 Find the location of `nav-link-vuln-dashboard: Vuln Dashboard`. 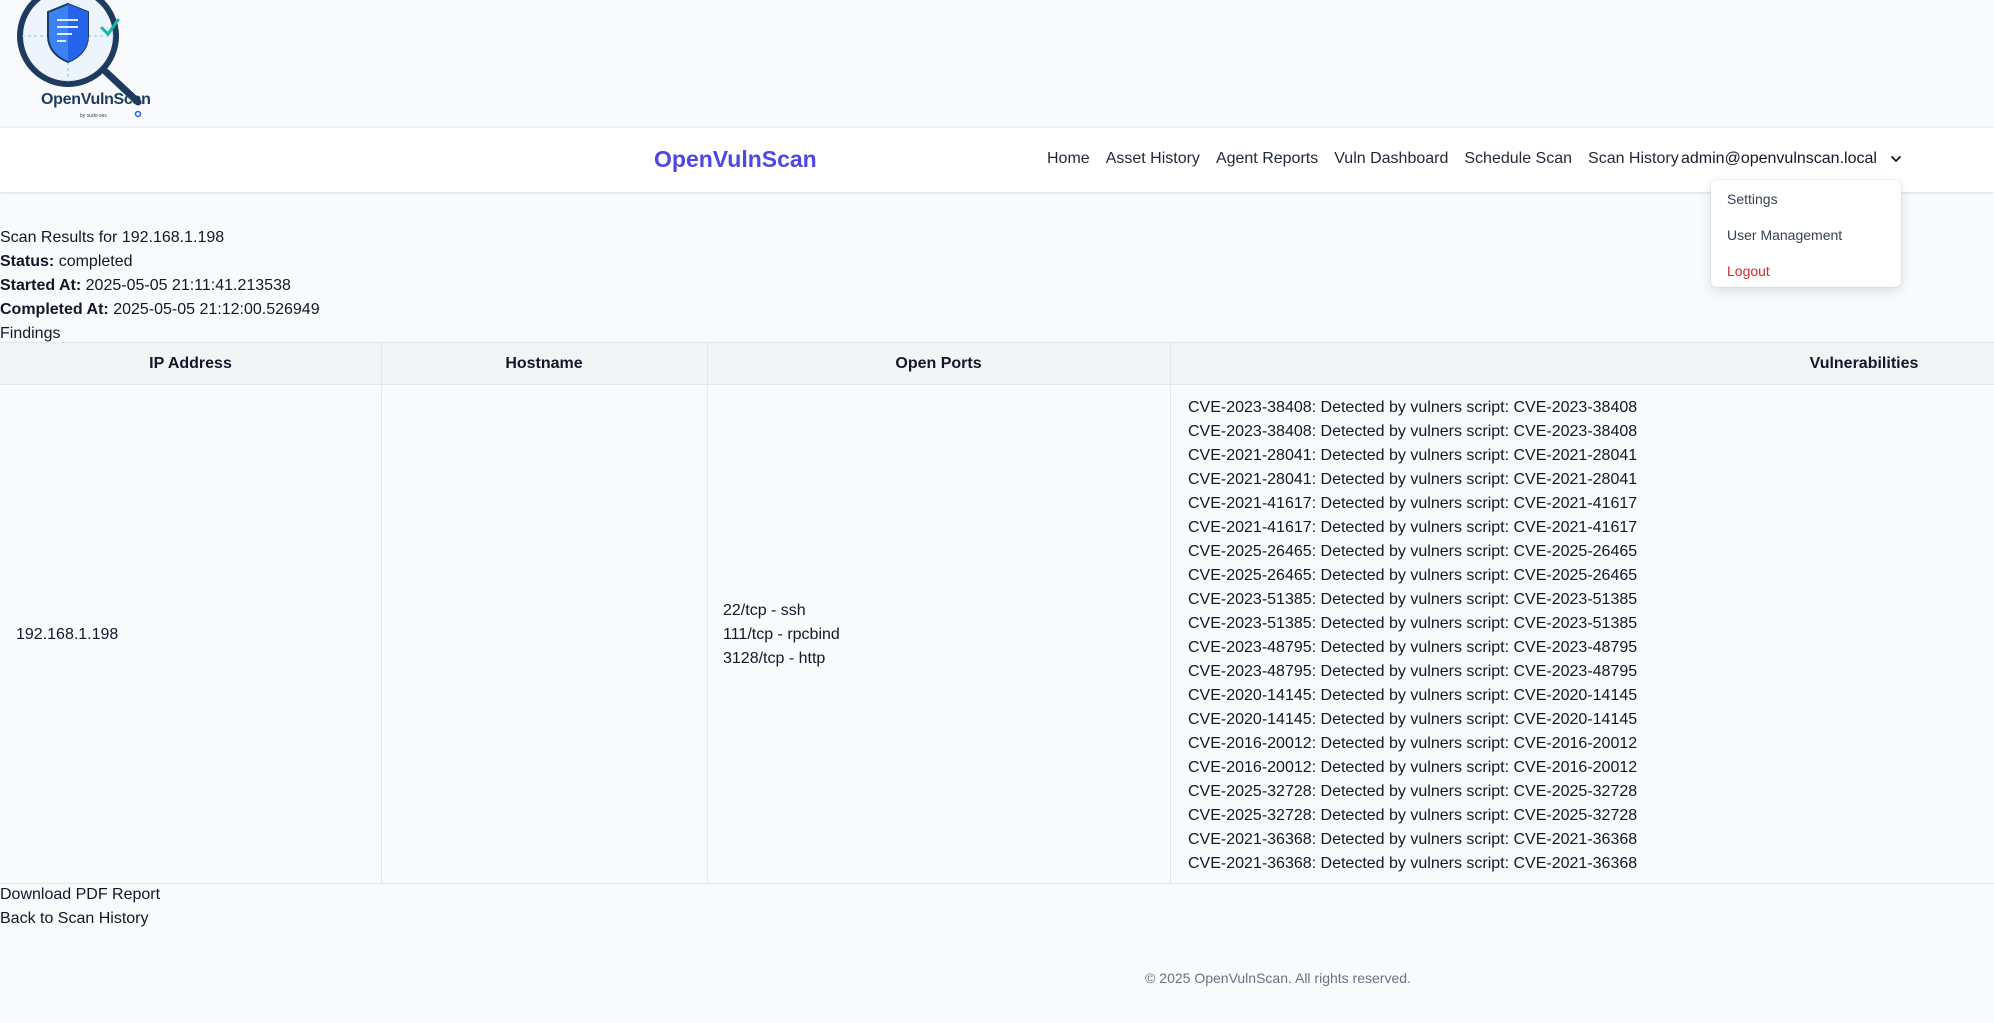

nav-link-vuln-dashboard: Vuln Dashboard is located at coordinates (1391, 159).